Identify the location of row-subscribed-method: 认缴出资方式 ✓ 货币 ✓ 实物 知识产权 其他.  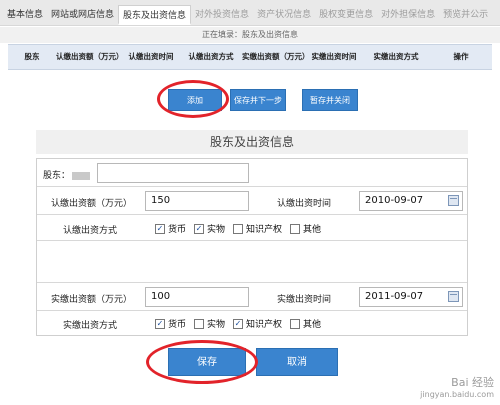
(252, 228).